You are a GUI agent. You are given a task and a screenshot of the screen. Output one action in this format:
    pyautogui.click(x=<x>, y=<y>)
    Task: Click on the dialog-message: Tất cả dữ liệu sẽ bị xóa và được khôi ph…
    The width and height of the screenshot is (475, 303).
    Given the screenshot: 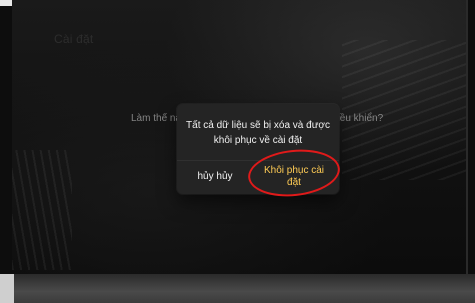 What is the action you would take?
    pyautogui.click(x=258, y=133)
    